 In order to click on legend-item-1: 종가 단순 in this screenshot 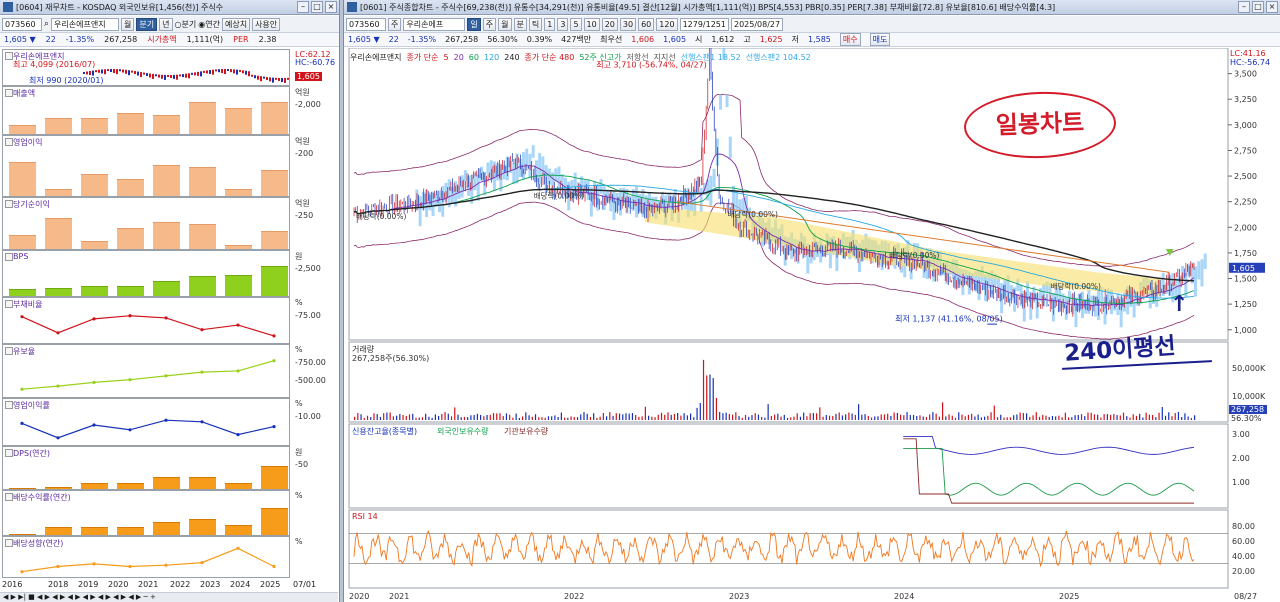, I will do `click(423, 57)`.